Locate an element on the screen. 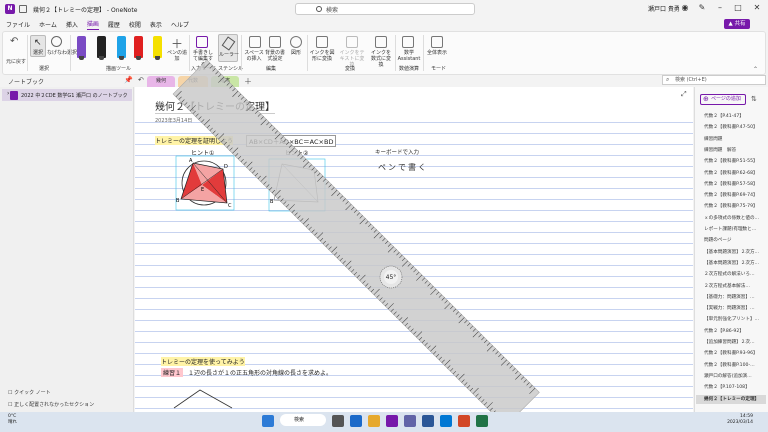 This screenshot has height=432, width=768. pen-black is located at coordinates (101, 48).